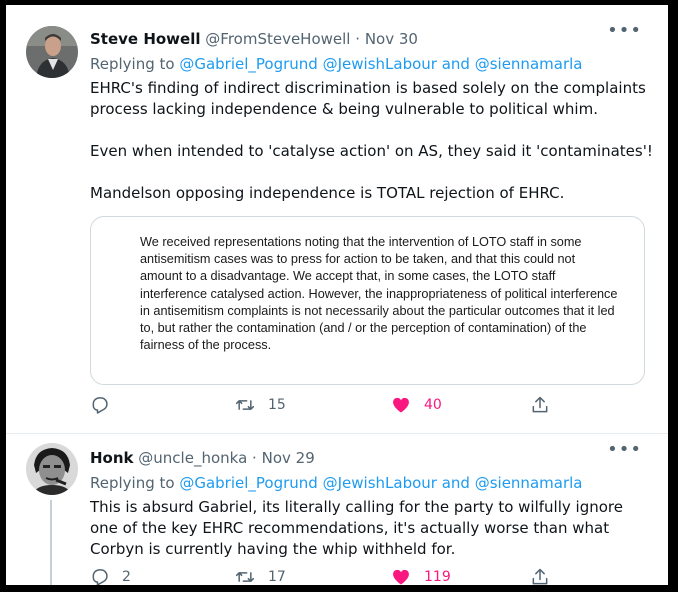  Describe the element at coordinates (110, 576) in the screenshot. I see `reply-button: 2` at that location.